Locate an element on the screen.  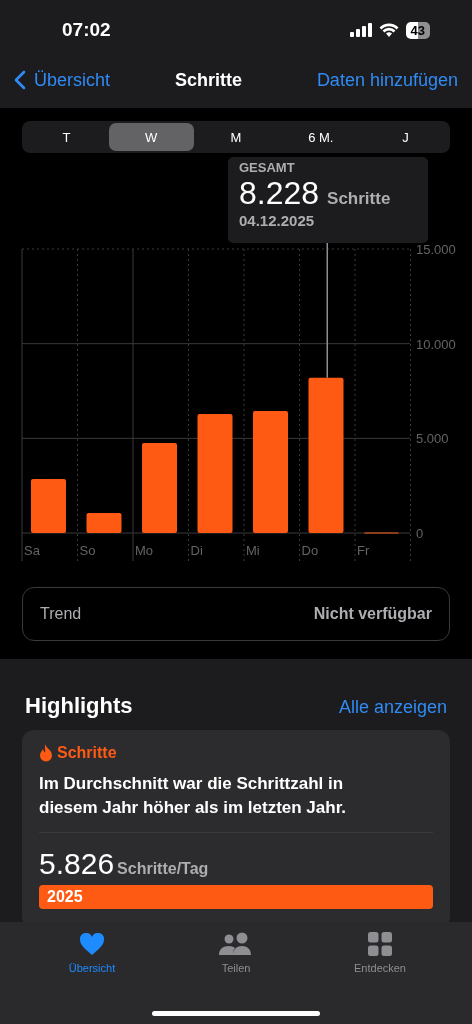
category-label: Schritte is located at coordinates (87, 753).